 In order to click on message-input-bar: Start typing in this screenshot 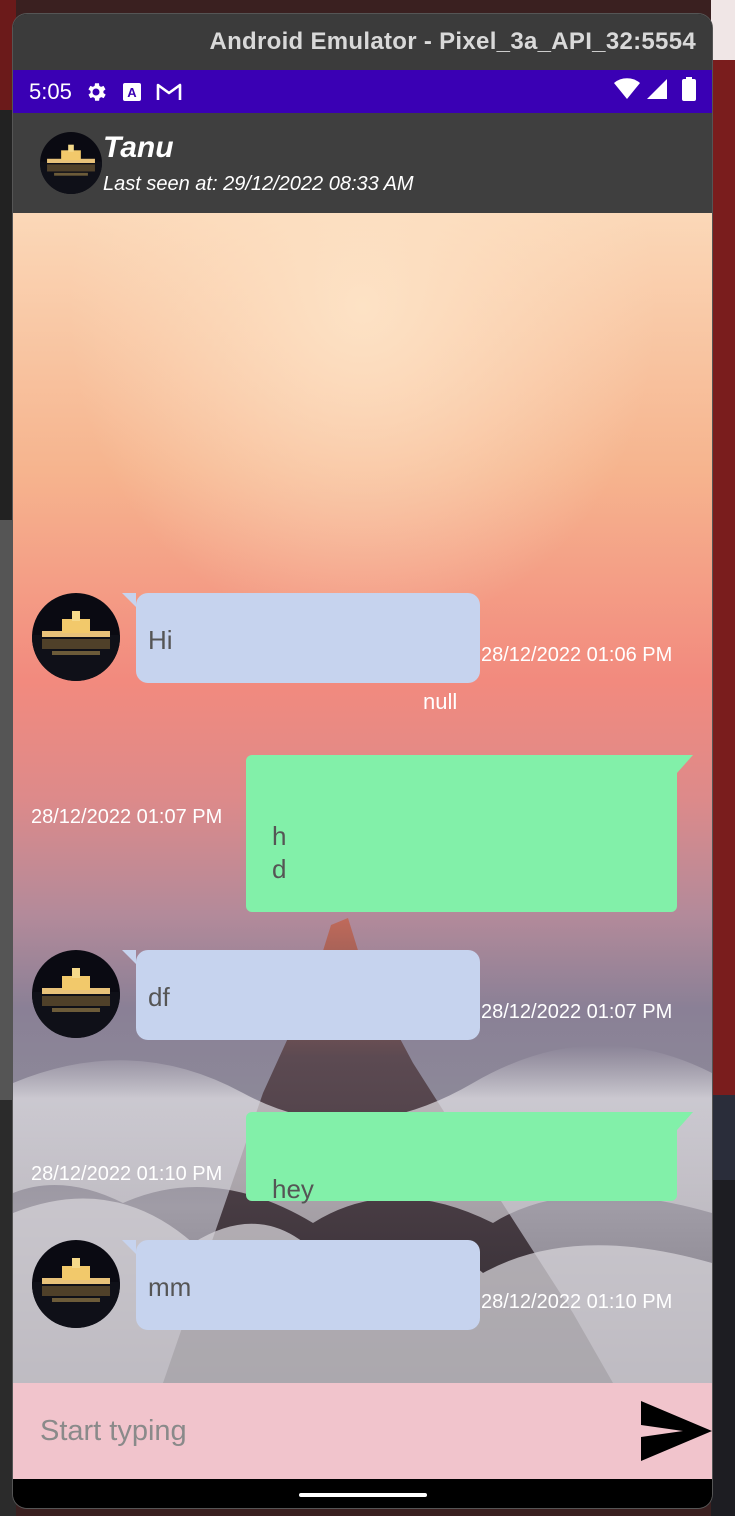, I will do `click(362, 1431)`.